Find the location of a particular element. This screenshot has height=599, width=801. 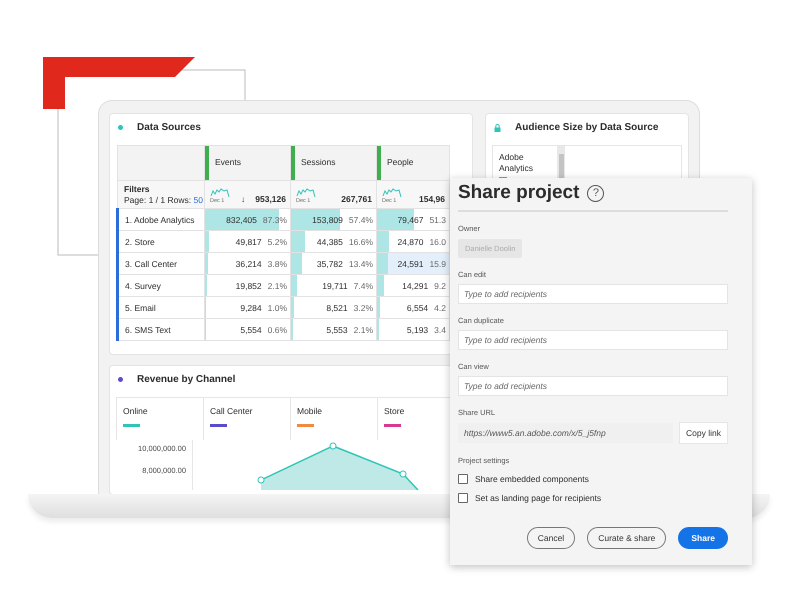

table-cell: 24,591 15.9 is located at coordinates (413, 263).